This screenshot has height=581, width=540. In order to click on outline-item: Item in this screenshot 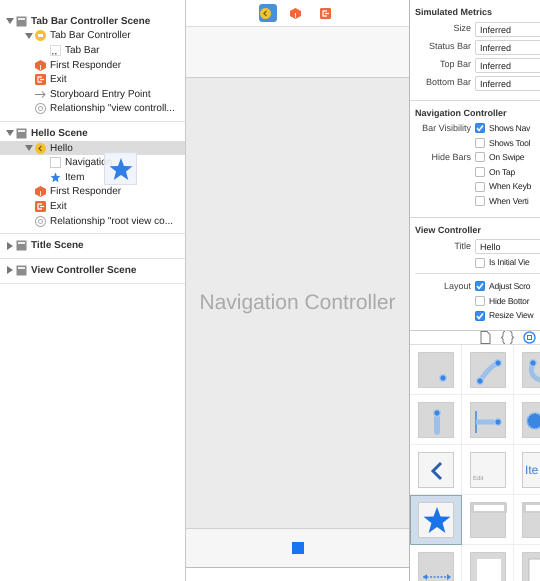, I will do `click(92, 177)`.